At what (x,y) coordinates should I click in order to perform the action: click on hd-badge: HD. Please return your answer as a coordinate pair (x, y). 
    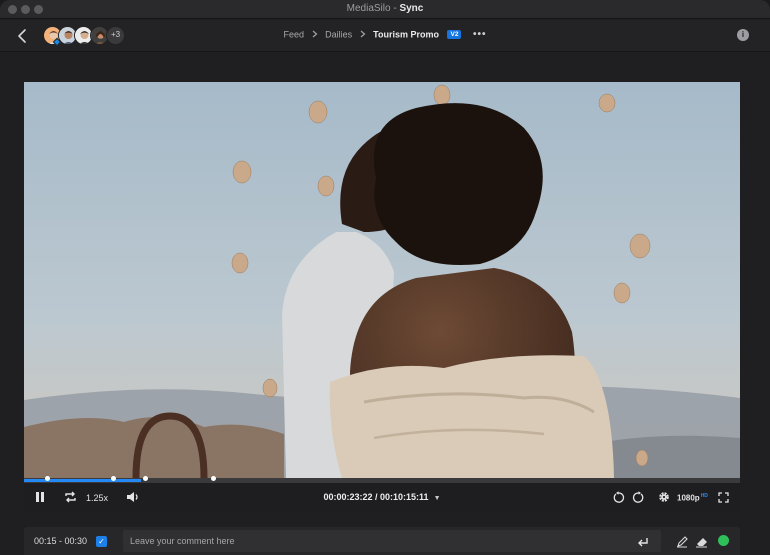
    Looking at the image, I should click on (704, 496).